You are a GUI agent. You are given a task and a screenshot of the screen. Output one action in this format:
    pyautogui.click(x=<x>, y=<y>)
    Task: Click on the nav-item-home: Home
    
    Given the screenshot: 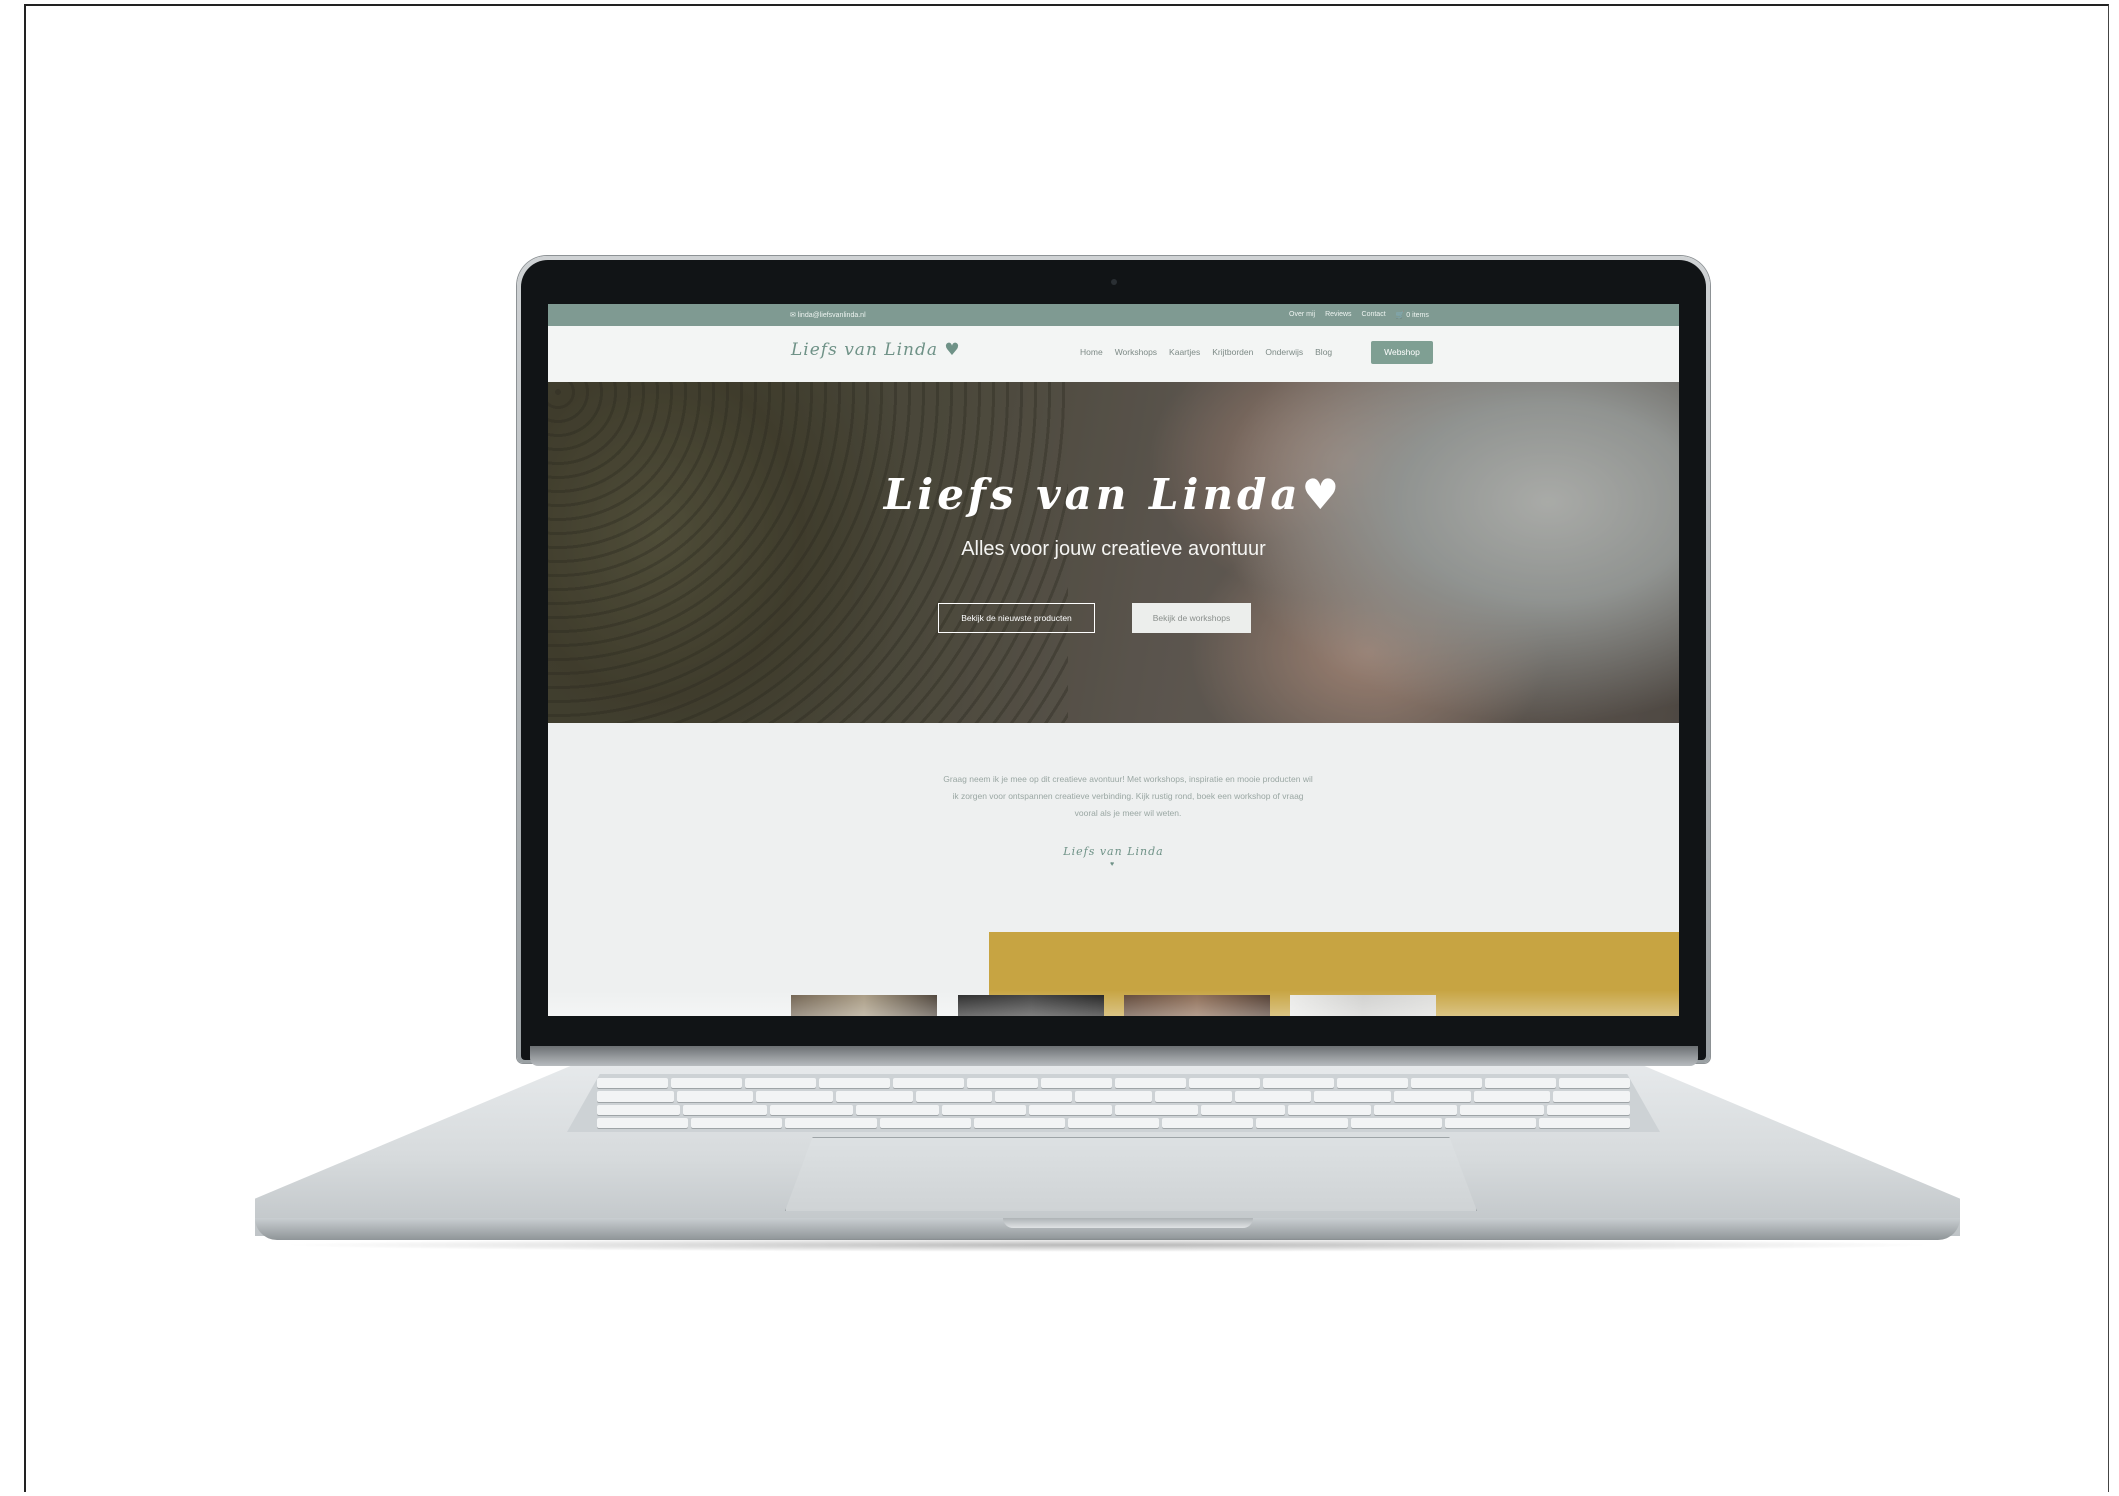 What is the action you would take?
    pyautogui.click(x=1091, y=352)
    